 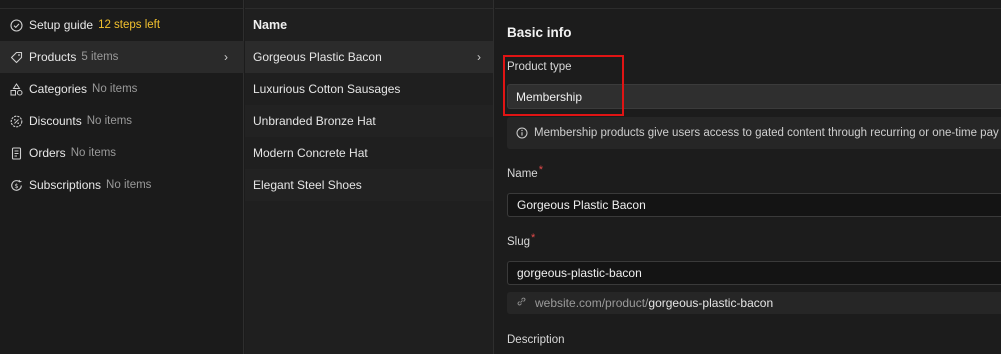 I want to click on sidebar-item-label: Setup guide, so click(x=61, y=25).